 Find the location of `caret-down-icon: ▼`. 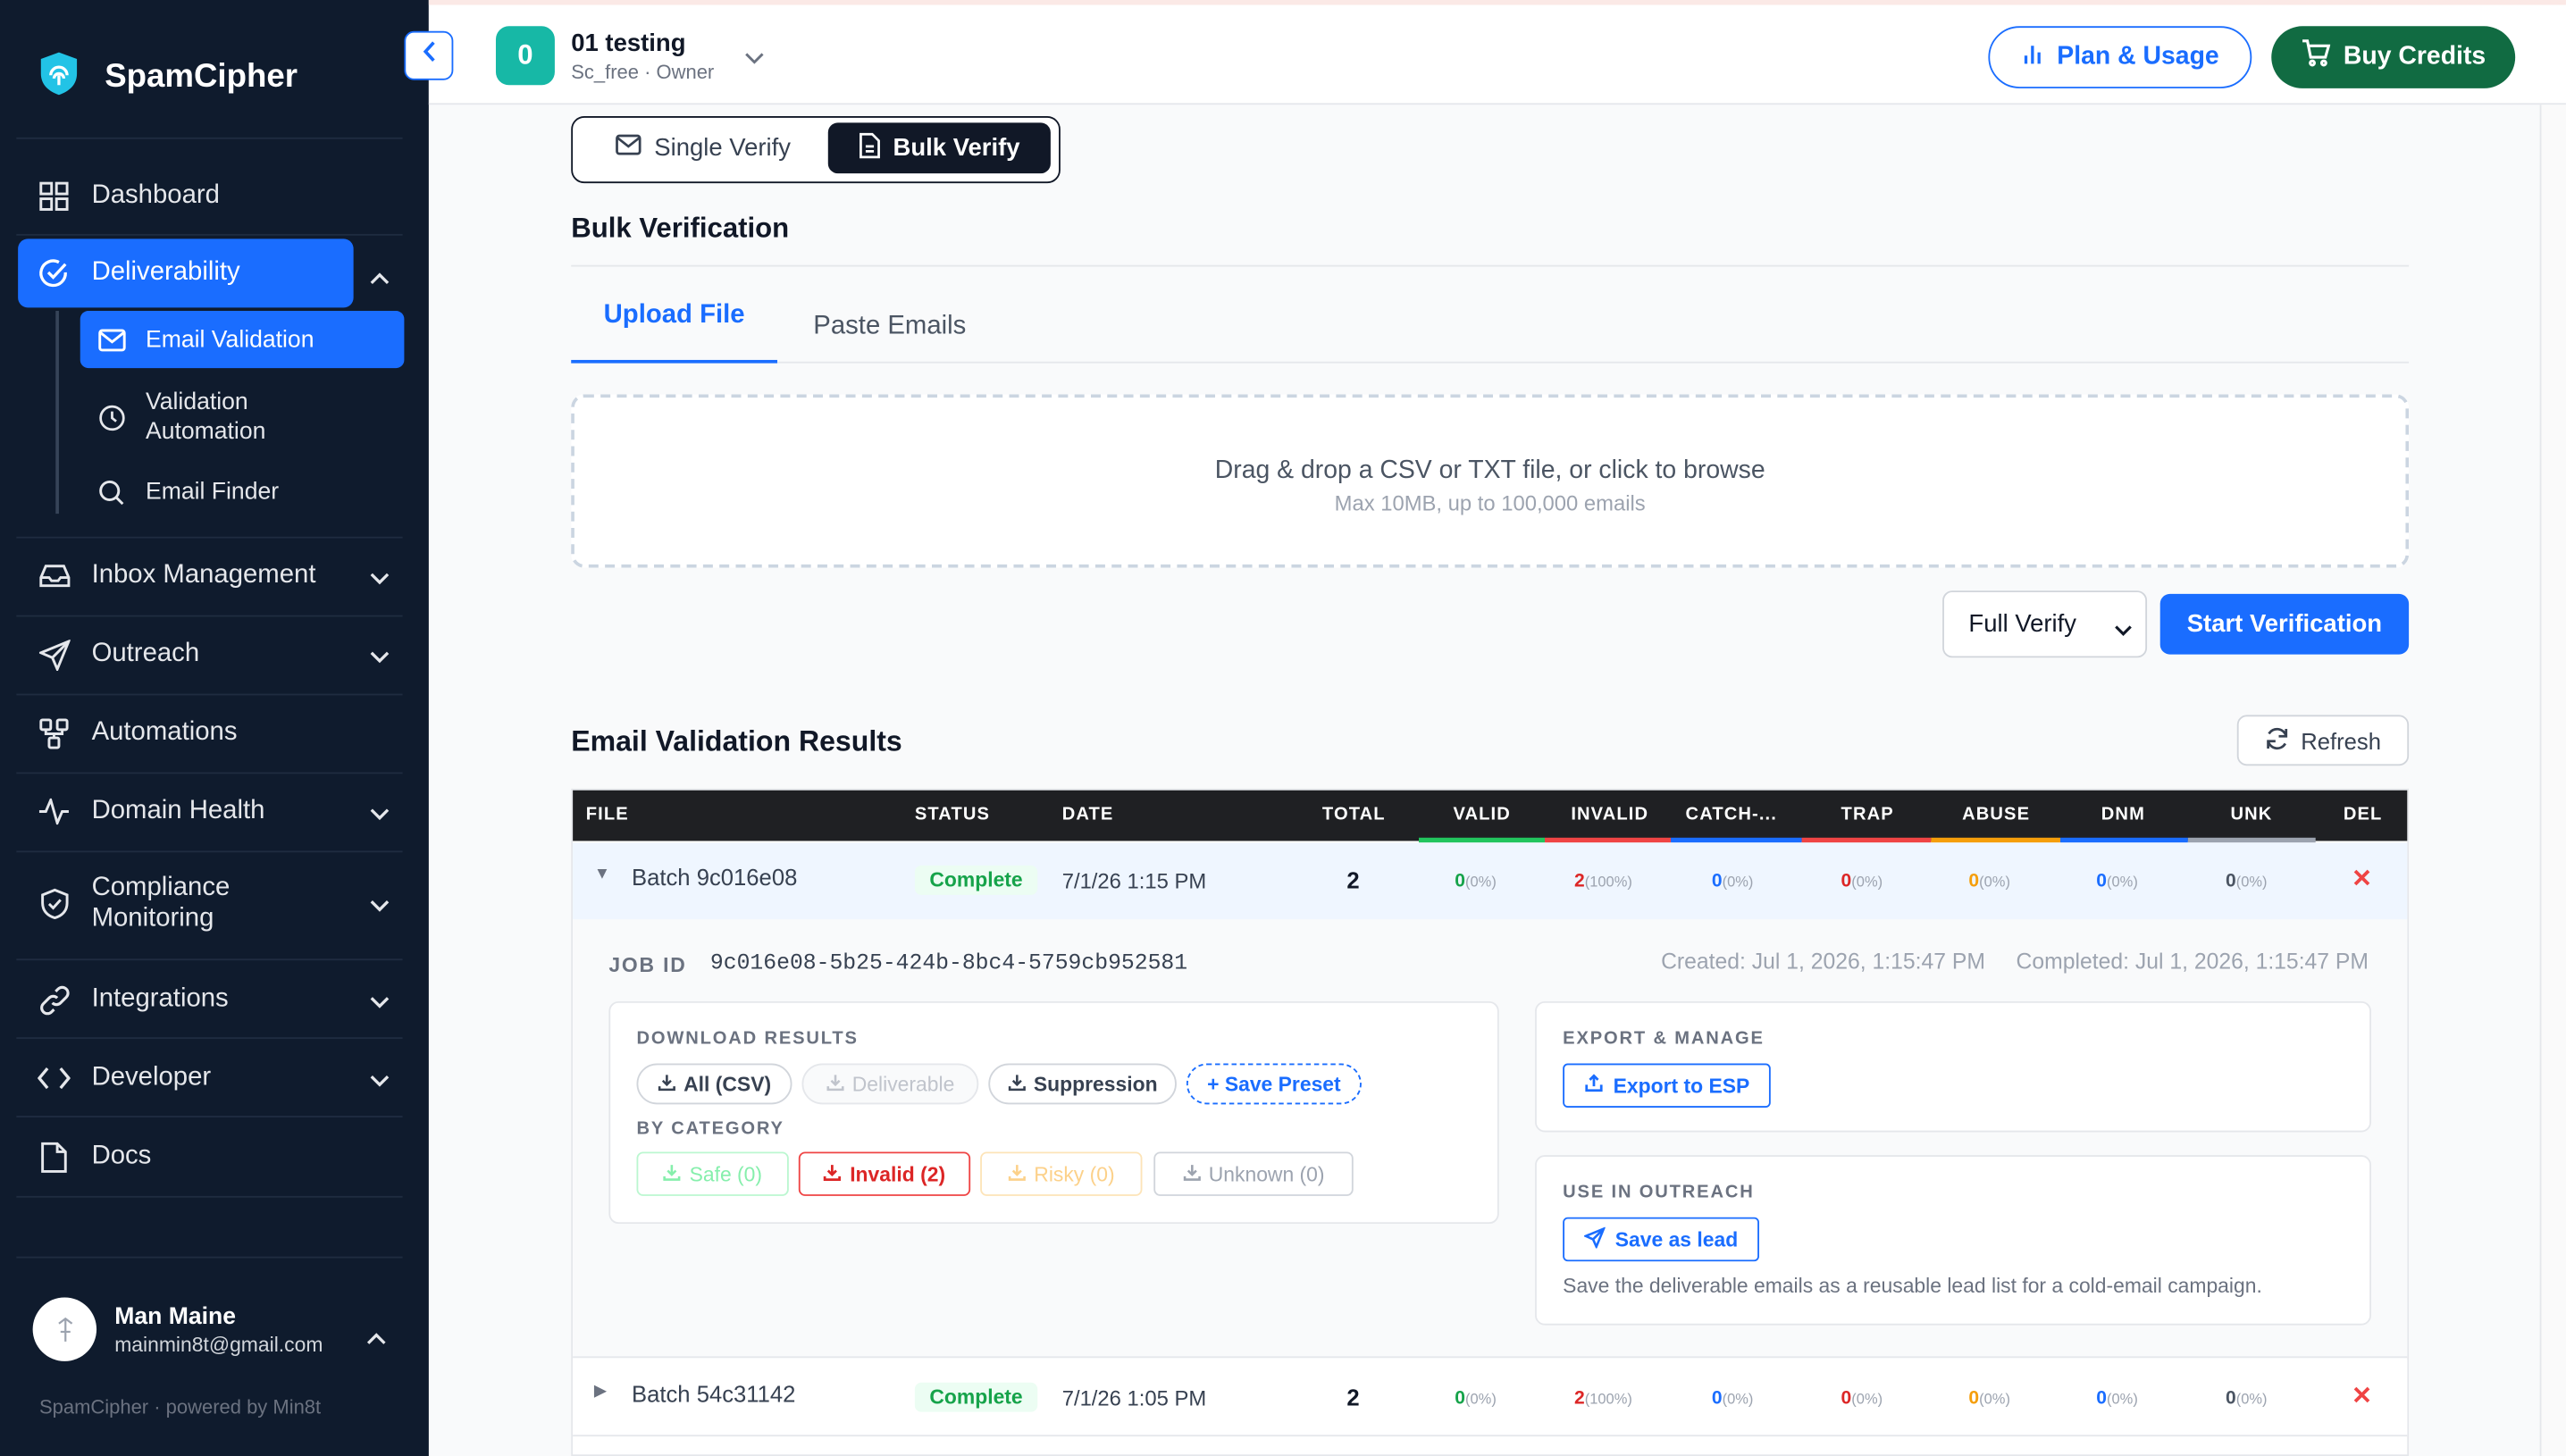

caret-down-icon: ▼ is located at coordinates (602, 874).